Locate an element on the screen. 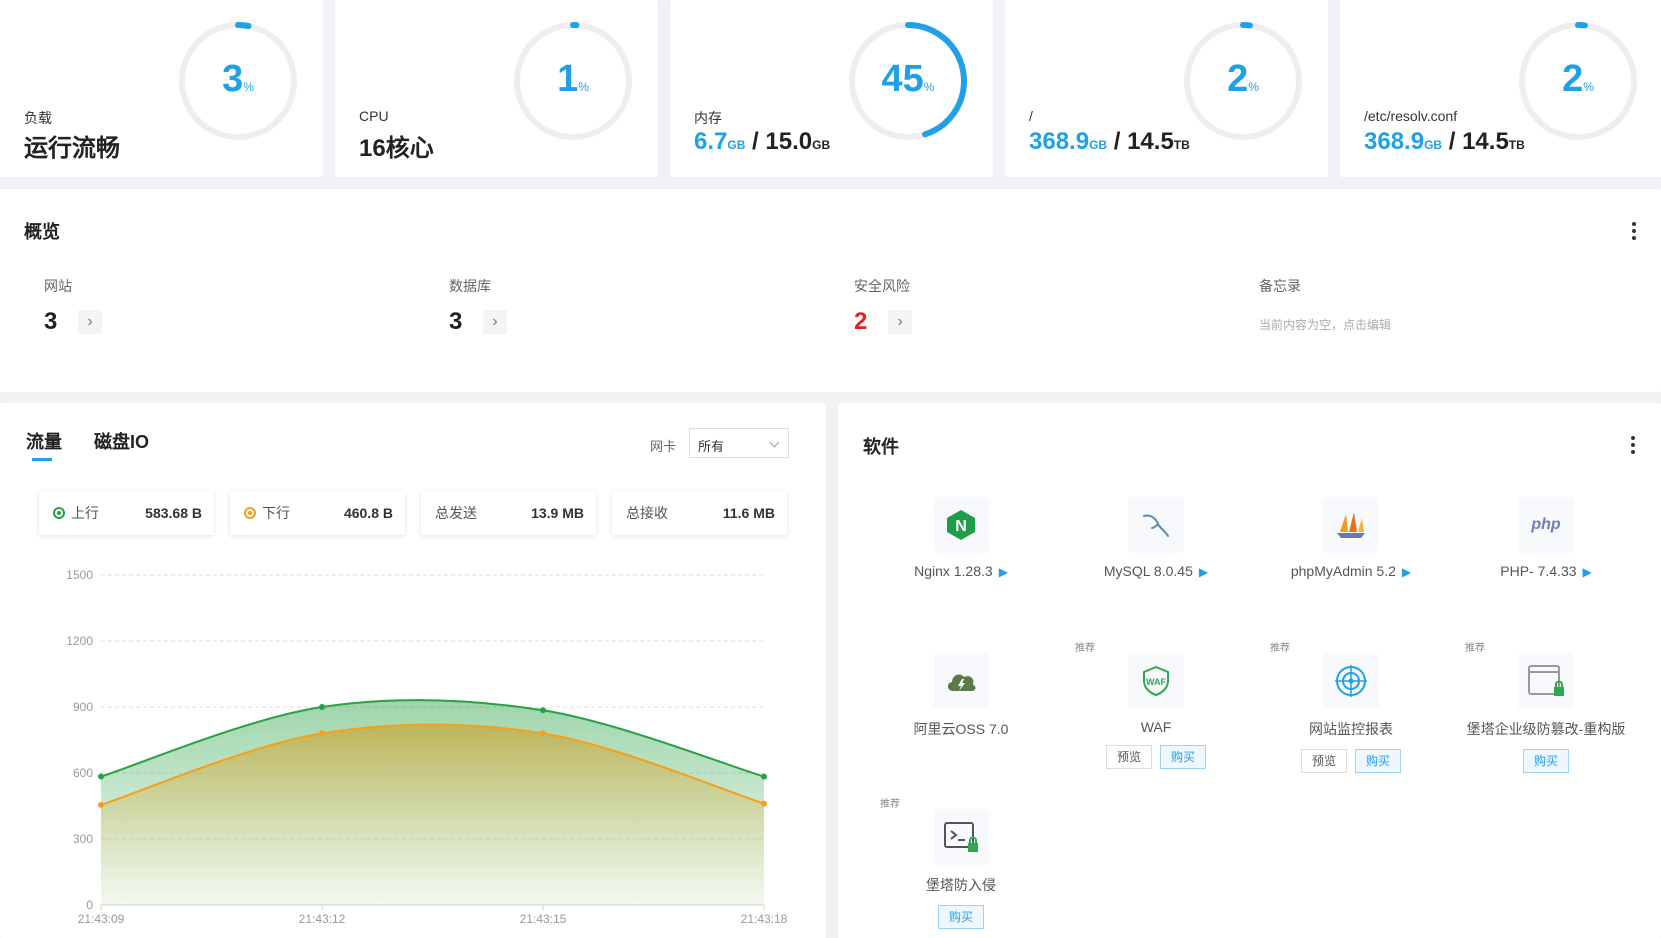 Image resolution: width=1661 pixels, height=938 pixels. security-risks-count: 2 is located at coordinates (861, 321).